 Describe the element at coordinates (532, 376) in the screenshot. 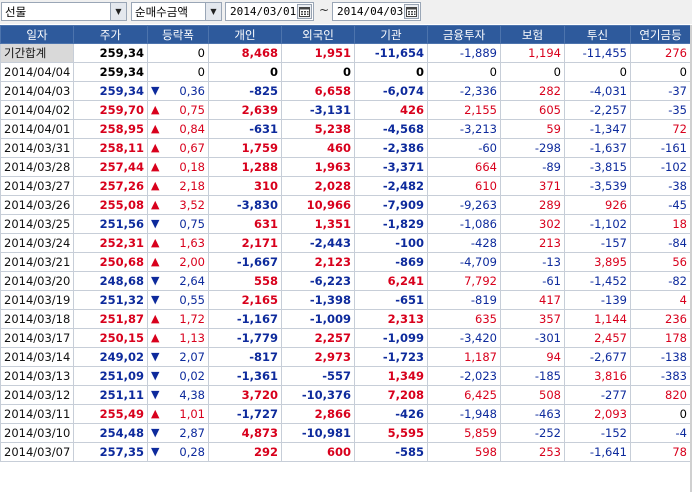

I see `insurance-cell: -185` at that location.